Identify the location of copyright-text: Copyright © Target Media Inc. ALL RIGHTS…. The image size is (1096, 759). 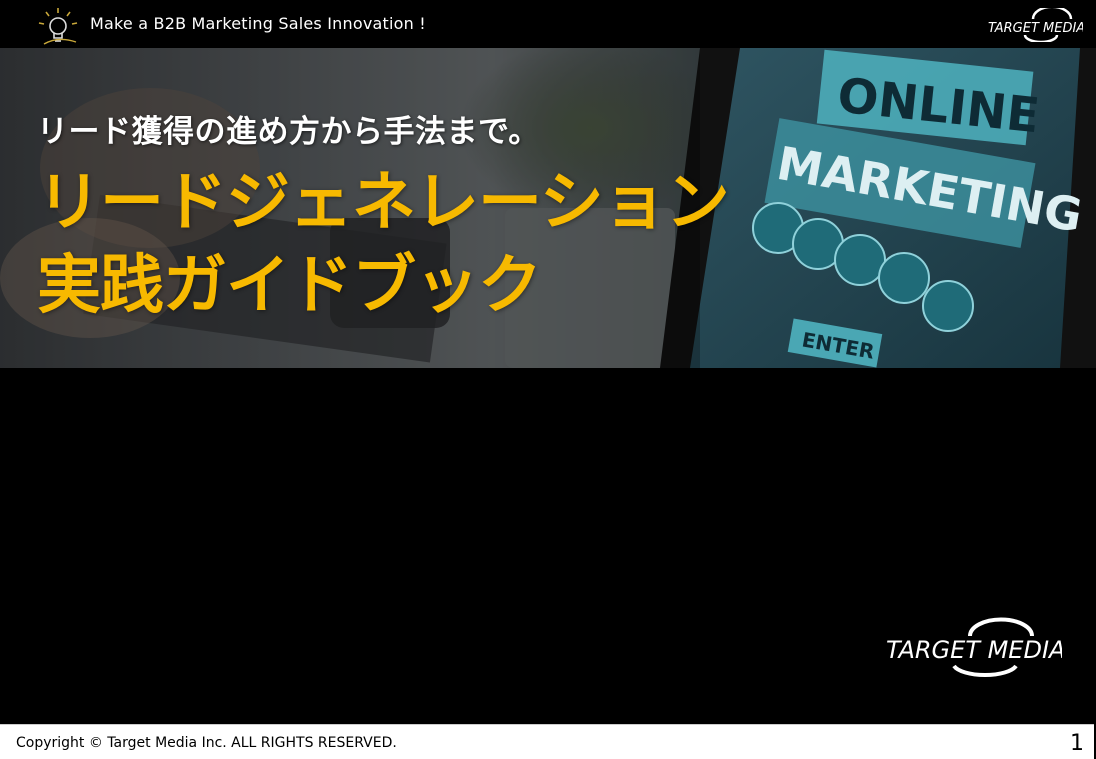
(206, 743).